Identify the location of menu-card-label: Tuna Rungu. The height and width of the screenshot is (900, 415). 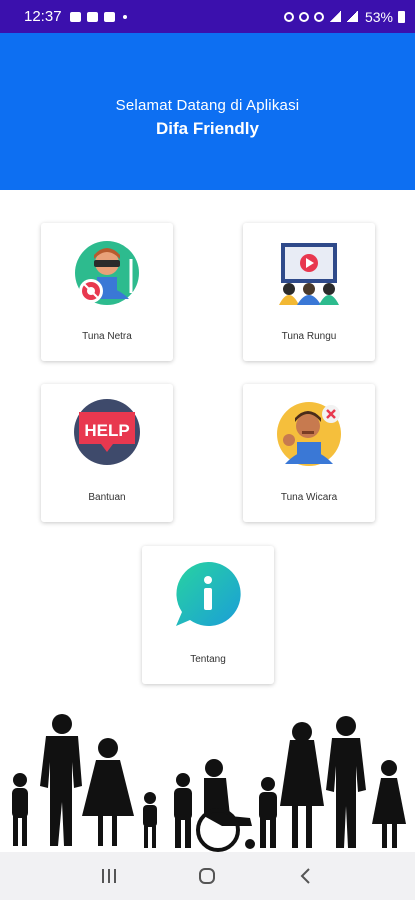
(309, 336).